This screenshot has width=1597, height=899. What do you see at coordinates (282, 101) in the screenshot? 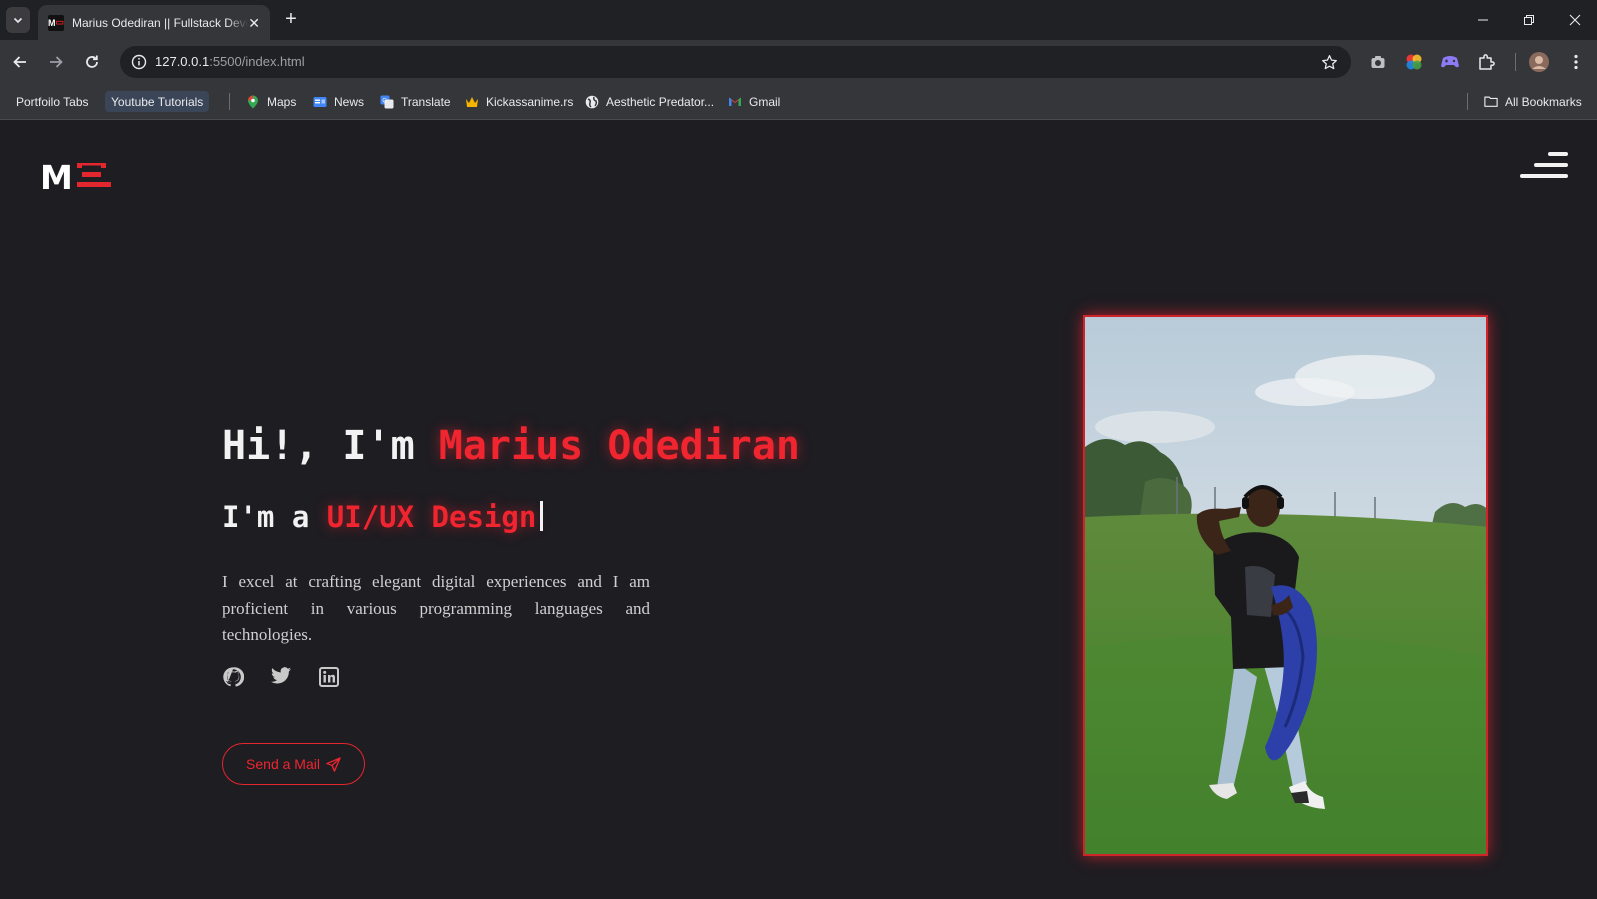
I see `bookmark-label: Maps` at bounding box center [282, 101].